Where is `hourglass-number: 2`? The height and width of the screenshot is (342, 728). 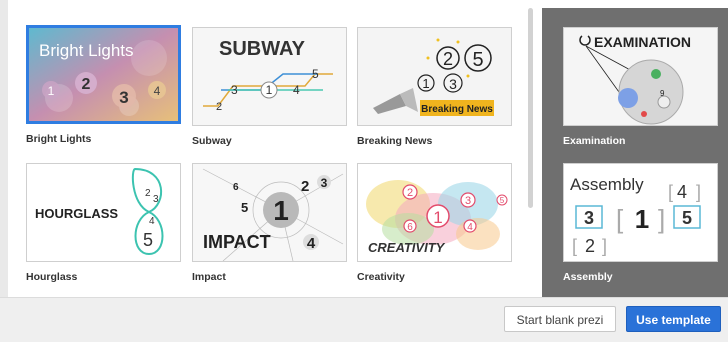 hourglass-number: 2 is located at coordinates (148, 193).